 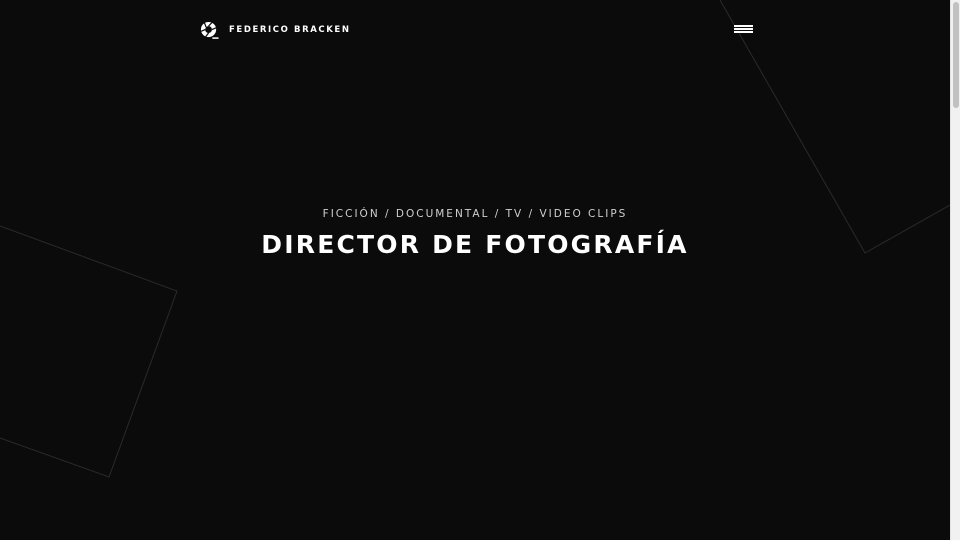 What do you see at coordinates (955, 270) in the screenshot?
I see `scrollbar` at bounding box center [955, 270].